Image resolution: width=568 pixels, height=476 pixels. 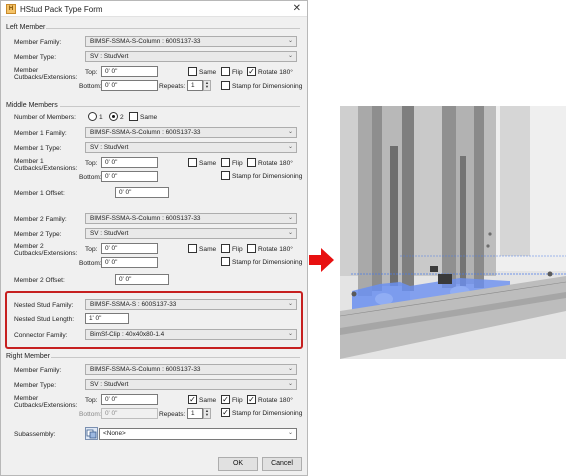 I want to click on dialog-title: HStud Pack Type Form, so click(x=61, y=9).